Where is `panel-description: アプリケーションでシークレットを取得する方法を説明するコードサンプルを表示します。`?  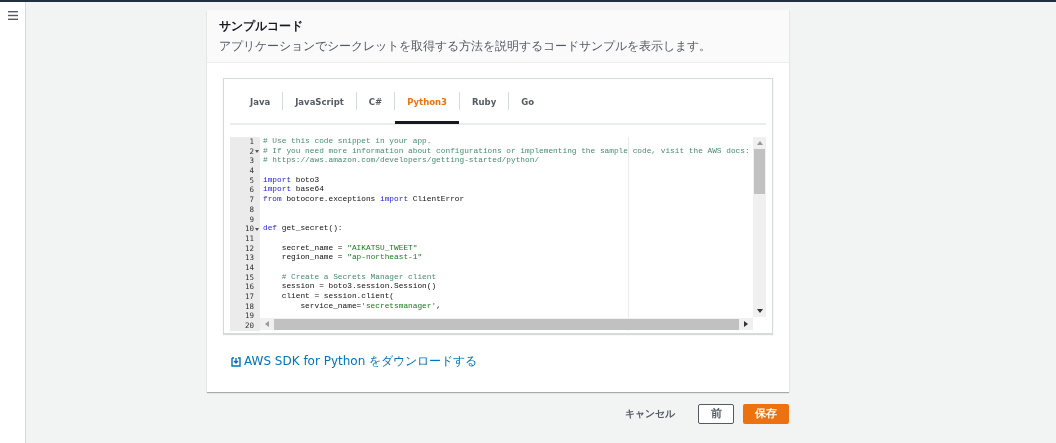
panel-description: アプリケーションでシークレットを取得する方法を説明するコードサンプルを表示します。 is located at coordinates (465, 46).